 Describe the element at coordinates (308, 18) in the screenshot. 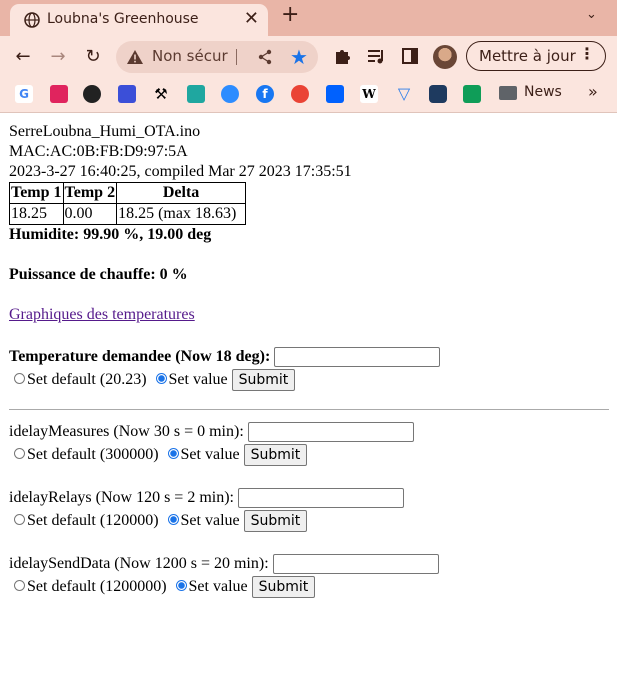

I see `tab-strip: Loubna's Greenhouse ✕ + ⌄` at that location.